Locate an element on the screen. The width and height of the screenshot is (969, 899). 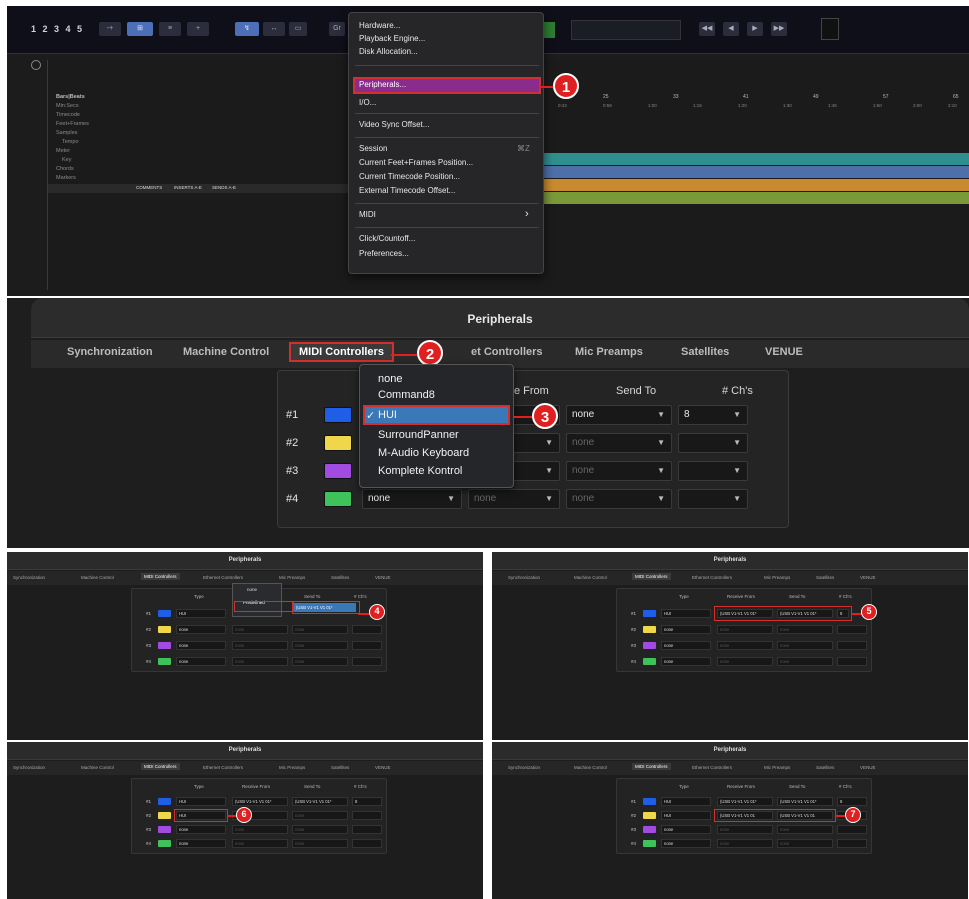
tool-button-active: ⊞ is located at coordinates (140, 29).